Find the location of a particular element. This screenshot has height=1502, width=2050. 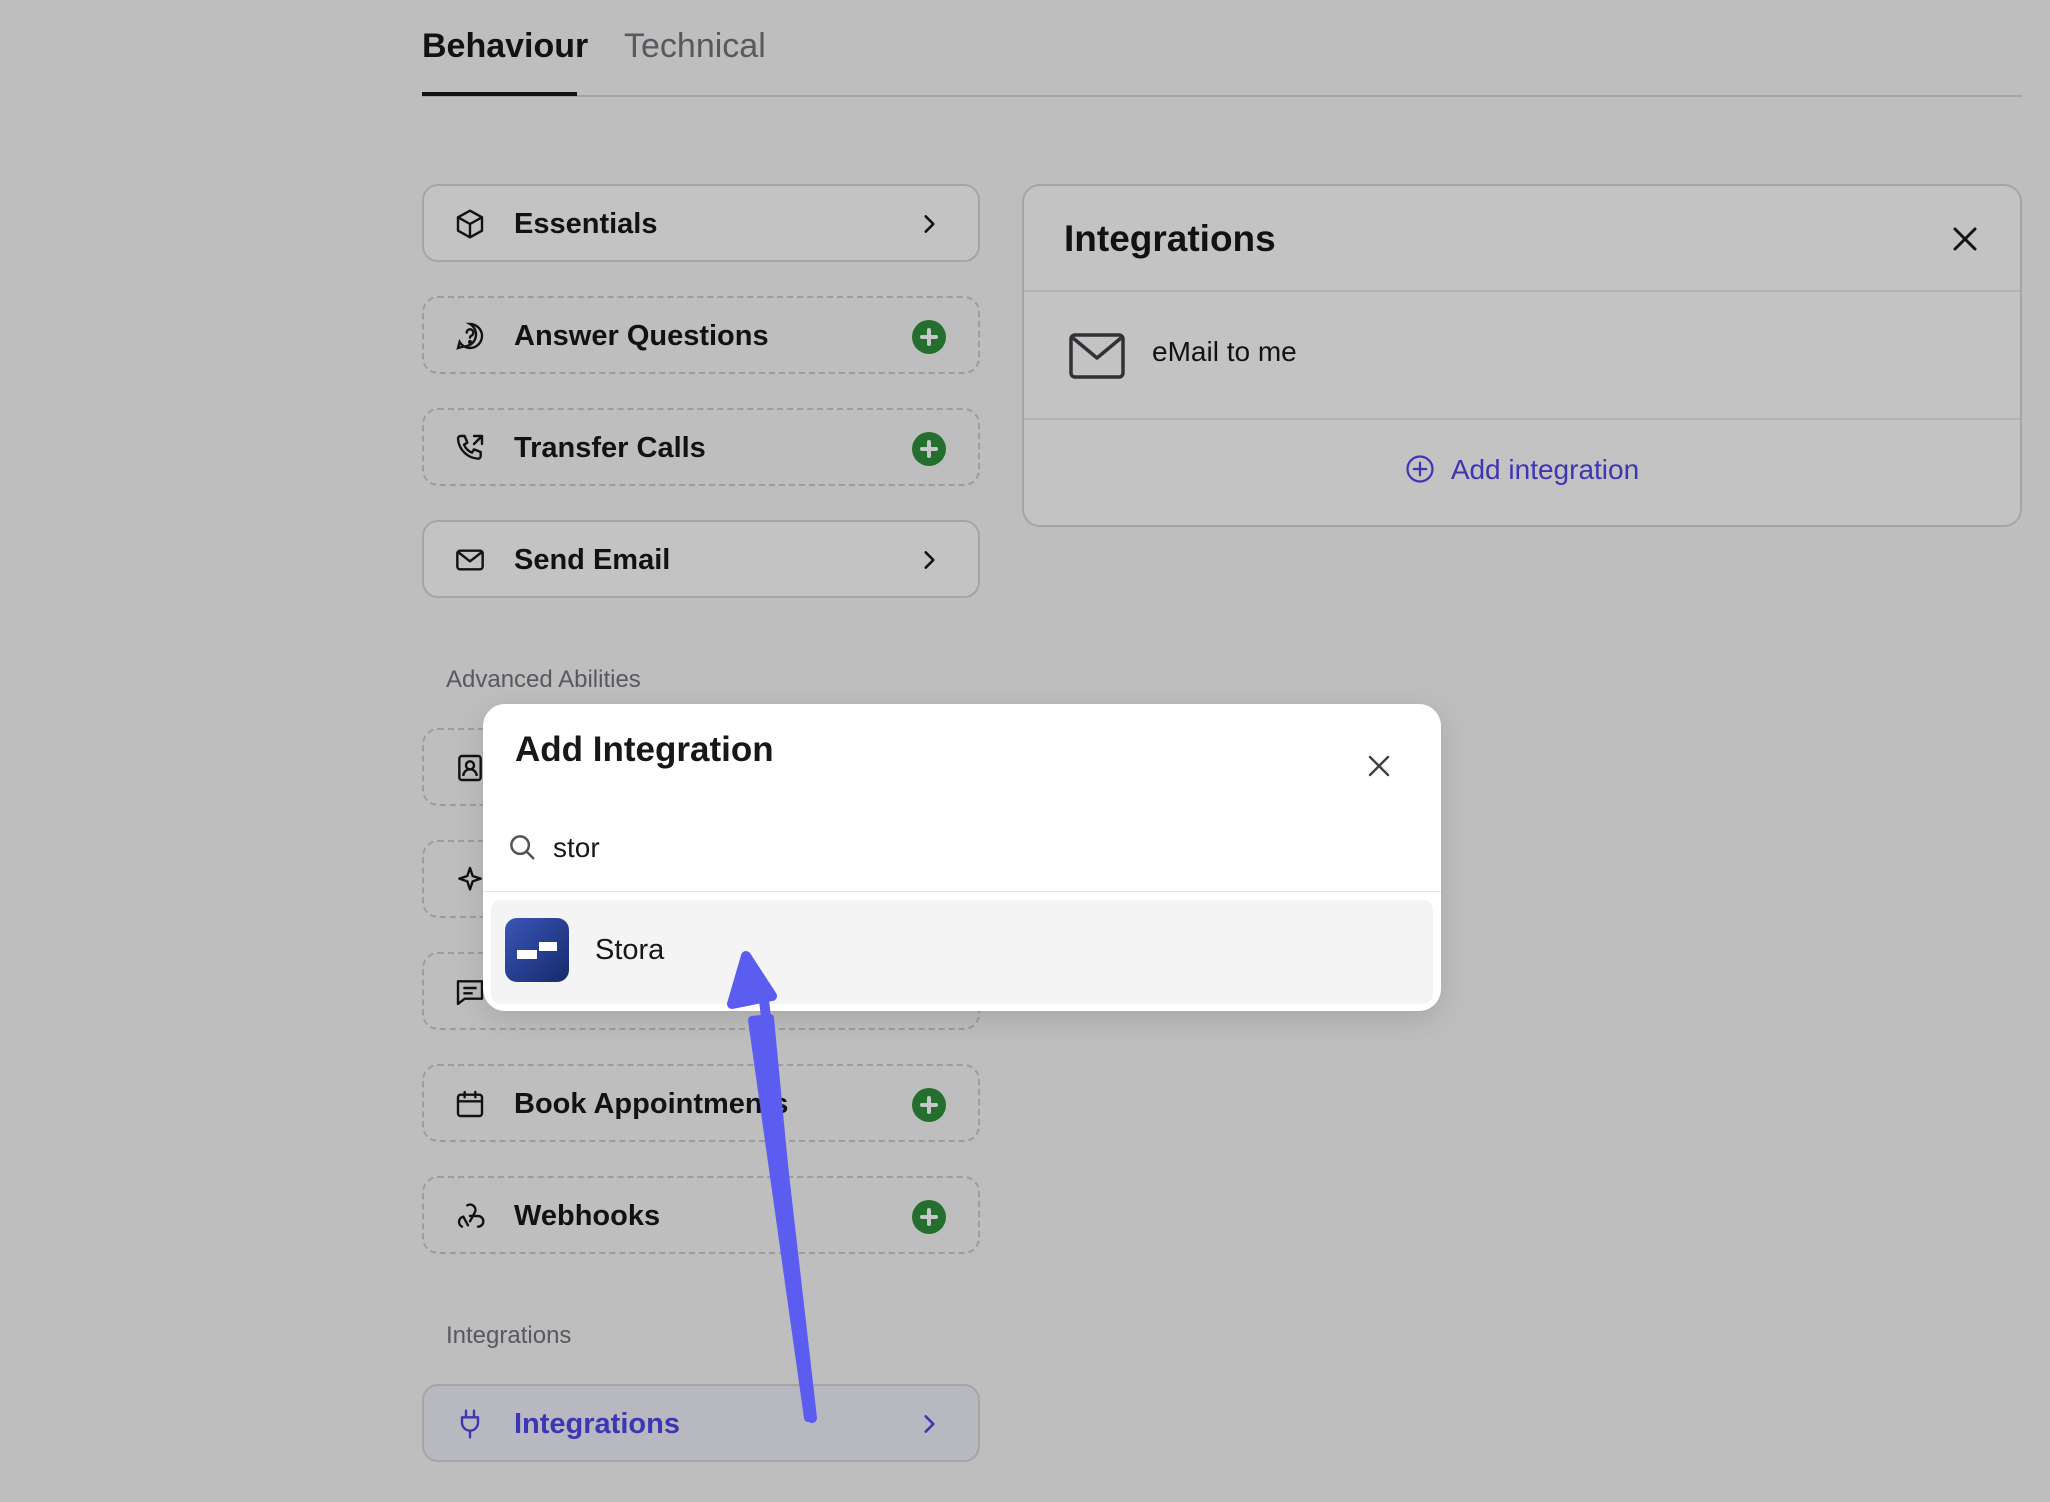

divider is located at coordinates (962, 891).